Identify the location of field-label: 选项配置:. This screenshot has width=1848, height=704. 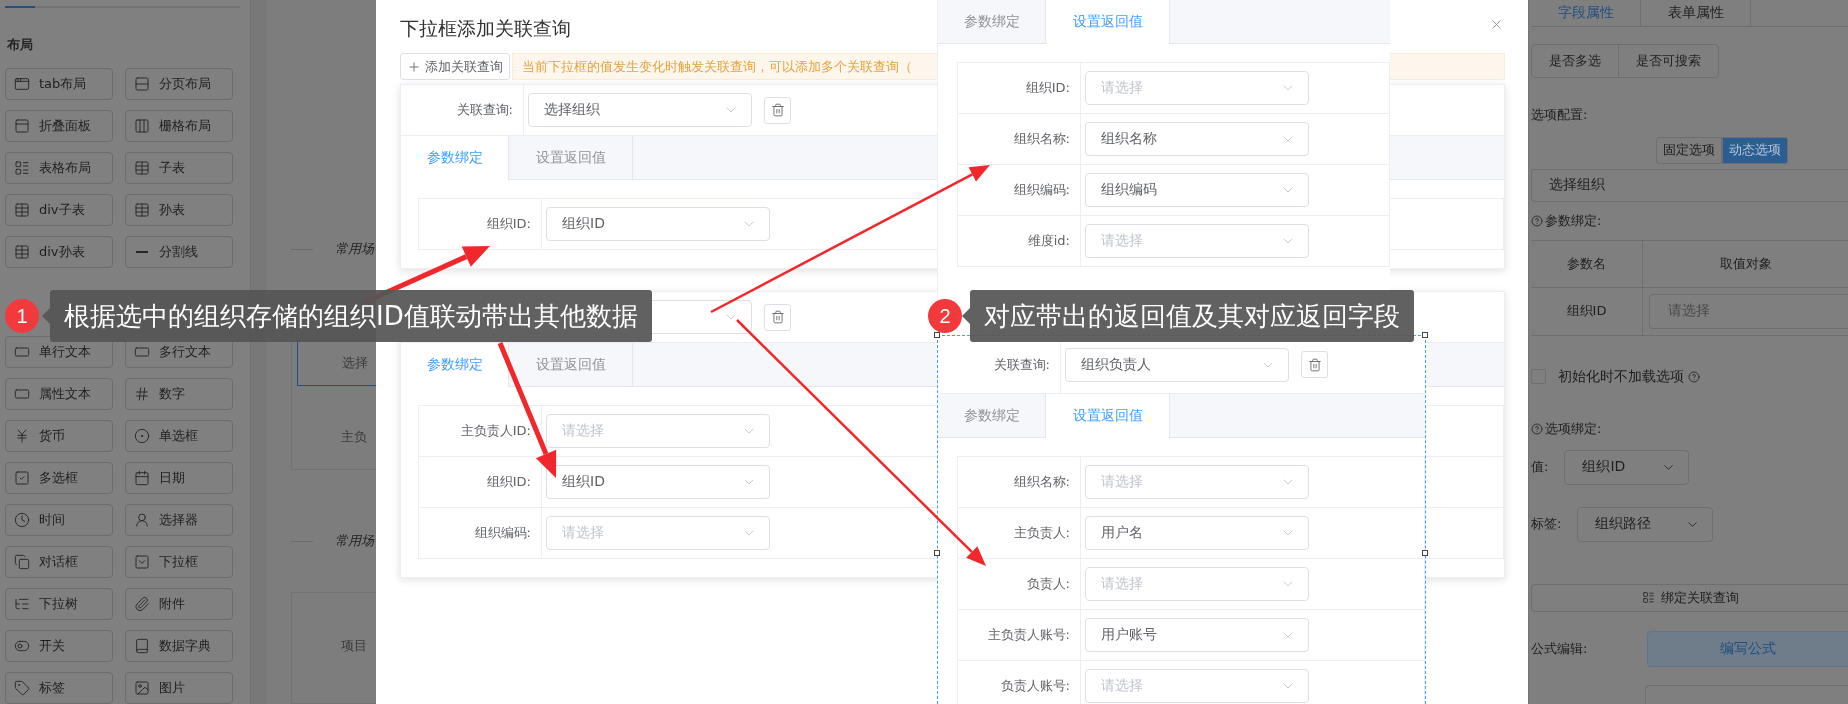
(1559, 114).